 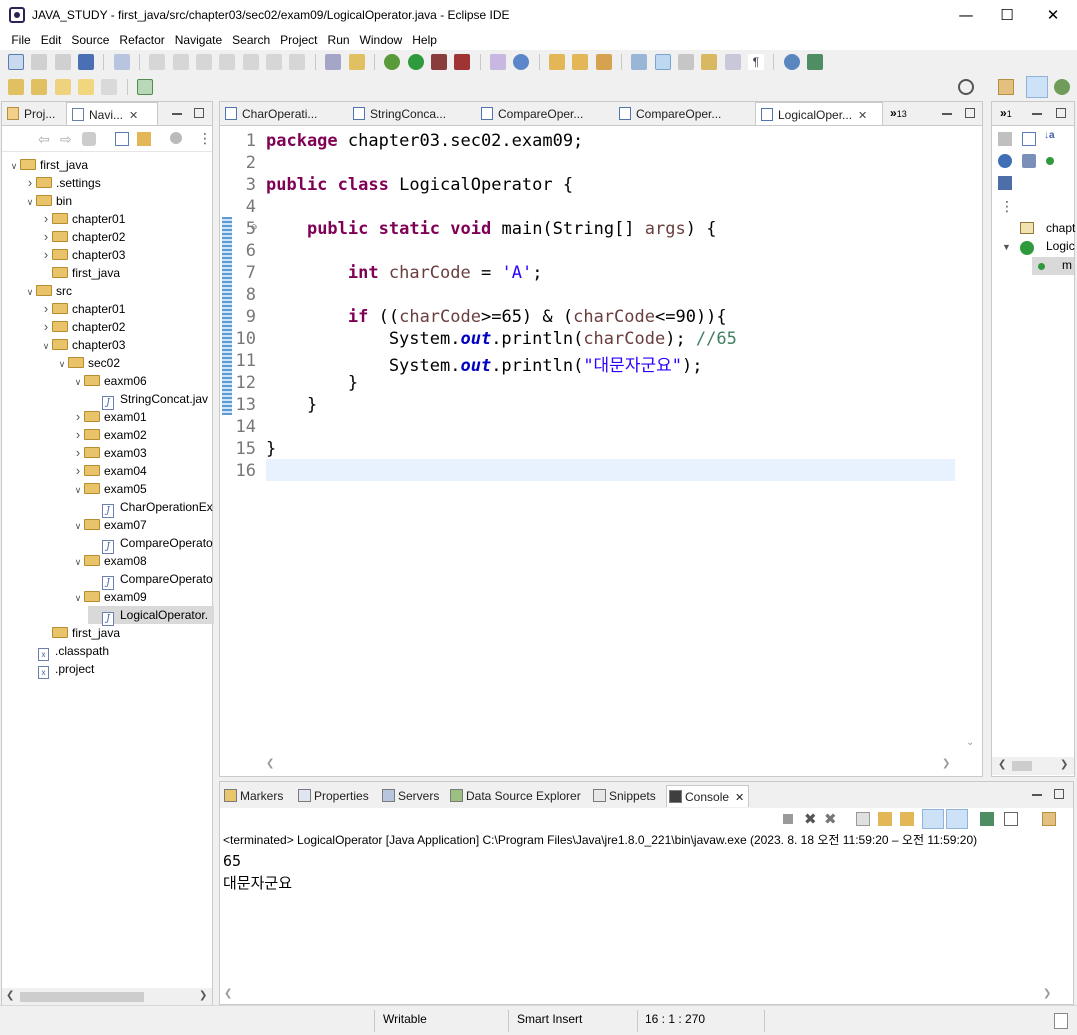 I want to click on minimize-view-icon, so click(x=177, y=114).